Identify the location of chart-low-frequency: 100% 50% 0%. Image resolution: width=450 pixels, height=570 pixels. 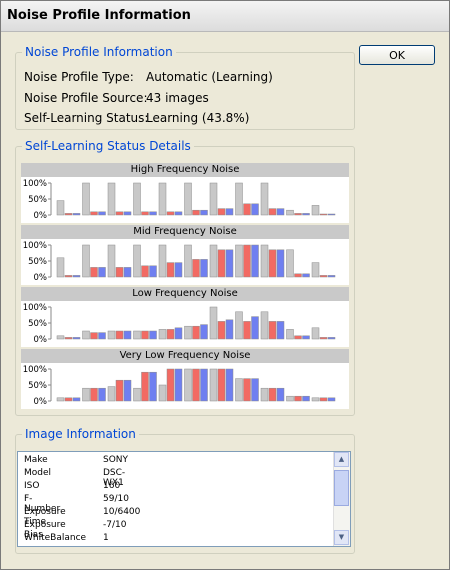
(185, 324).